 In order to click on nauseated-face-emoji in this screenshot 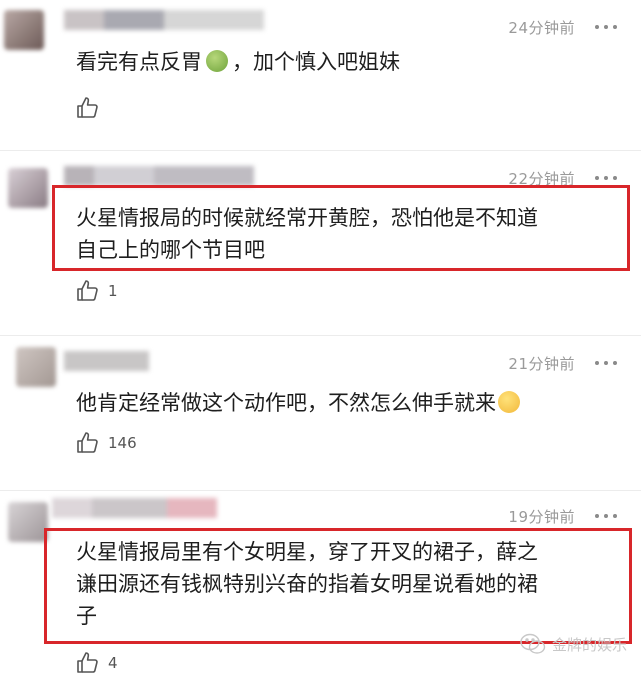, I will do `click(217, 61)`.